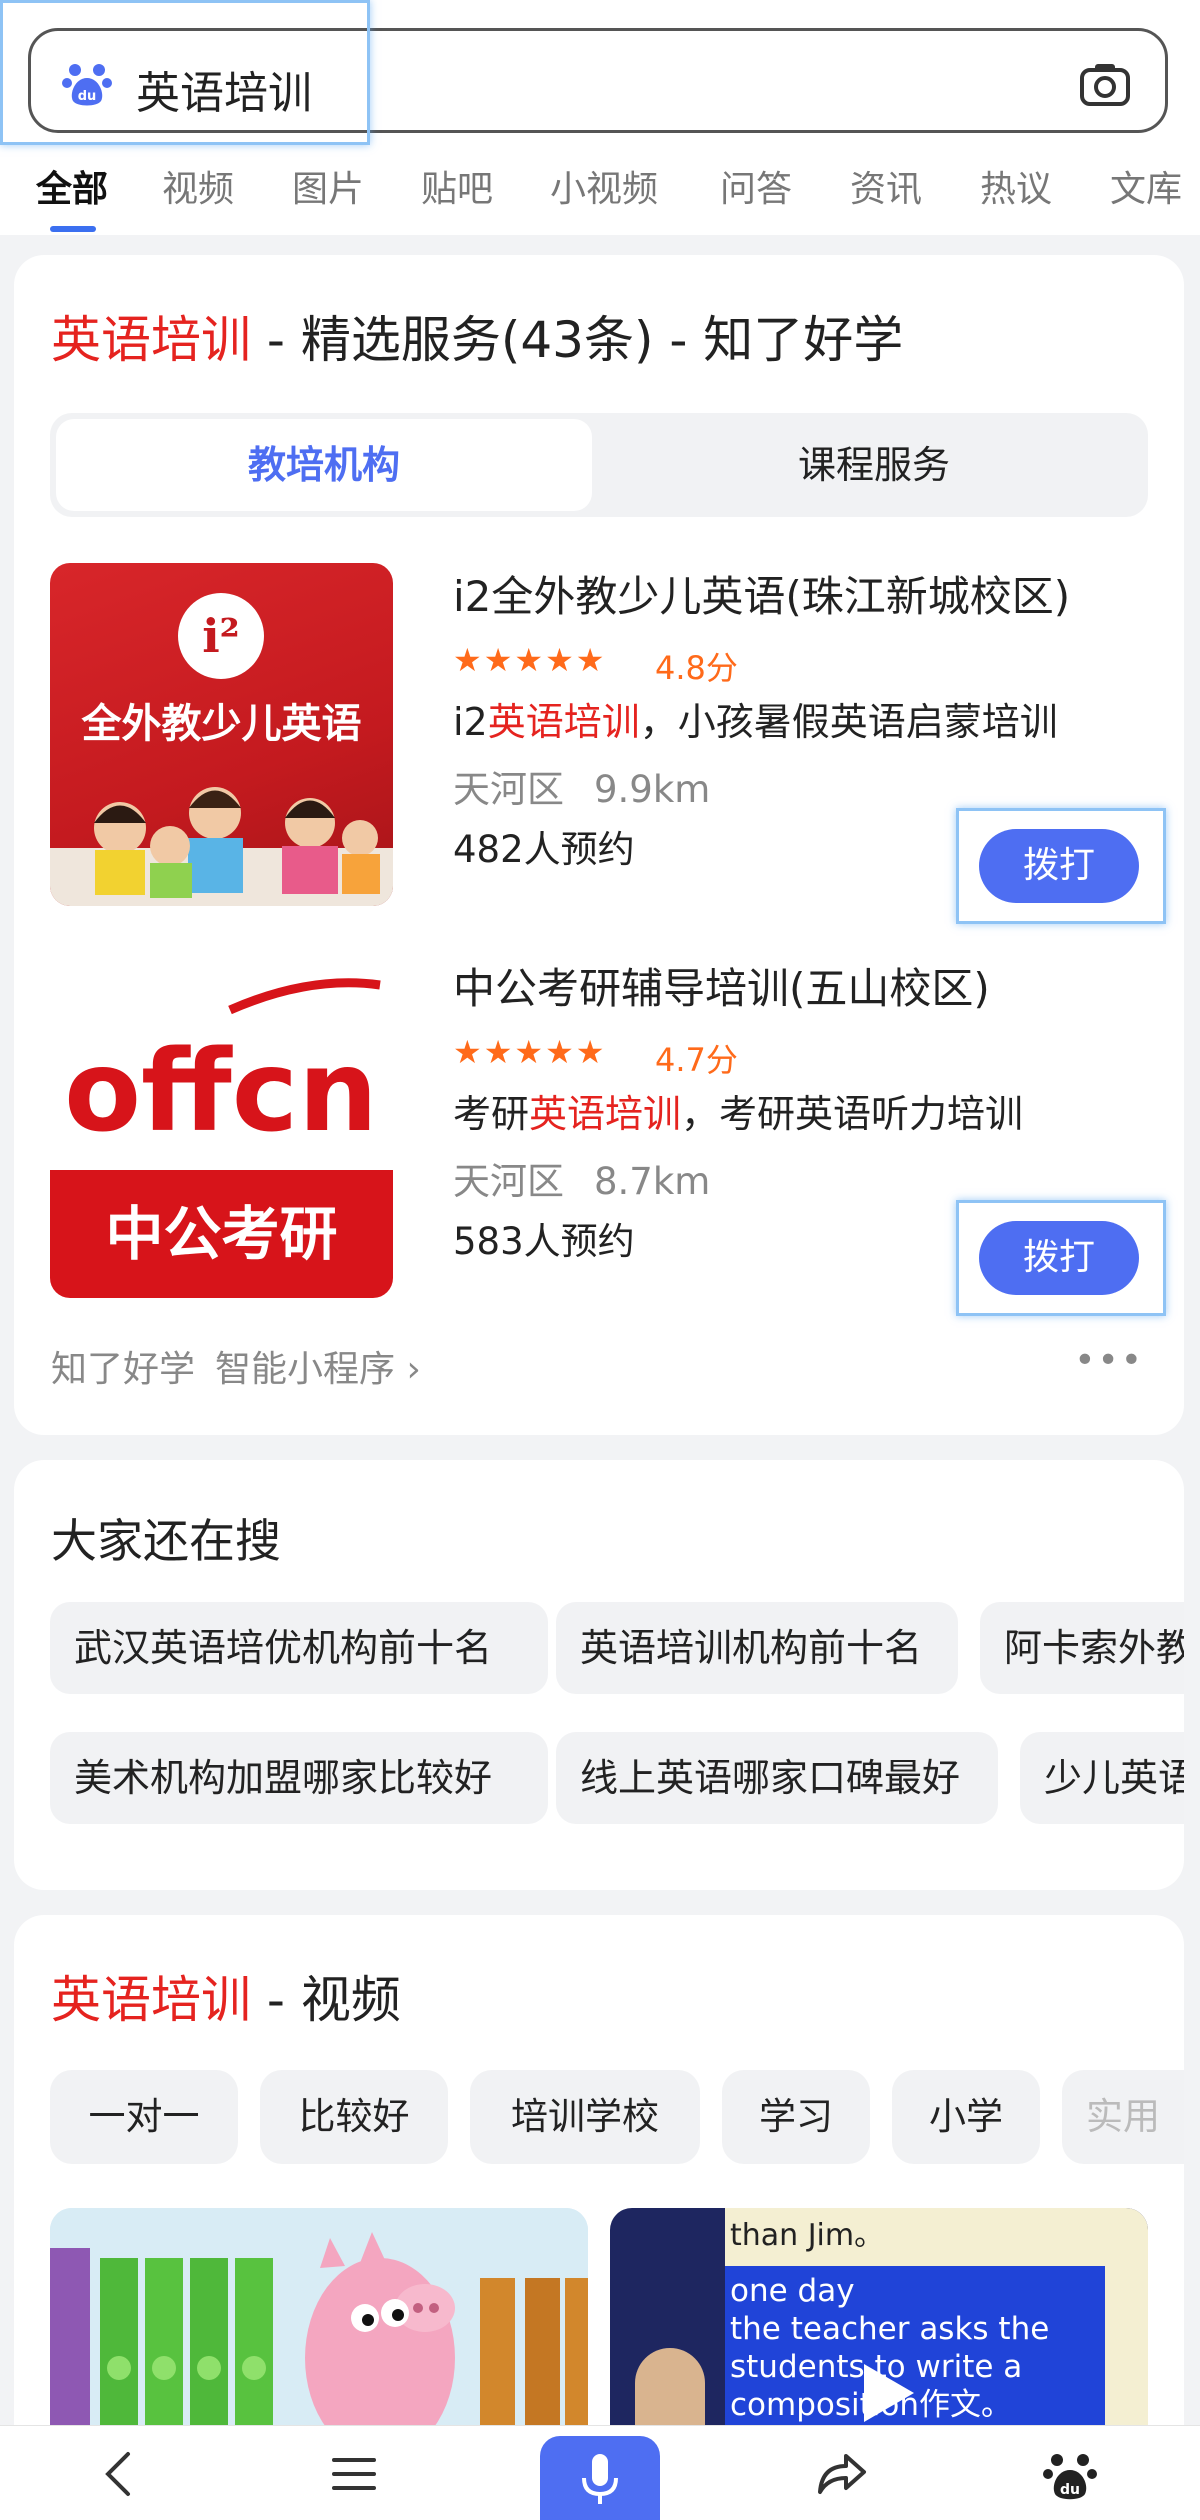 The height and width of the screenshot is (2520, 1200). I want to click on related-search-chip: 武汉英语培优机构前十名, so click(299, 1648).